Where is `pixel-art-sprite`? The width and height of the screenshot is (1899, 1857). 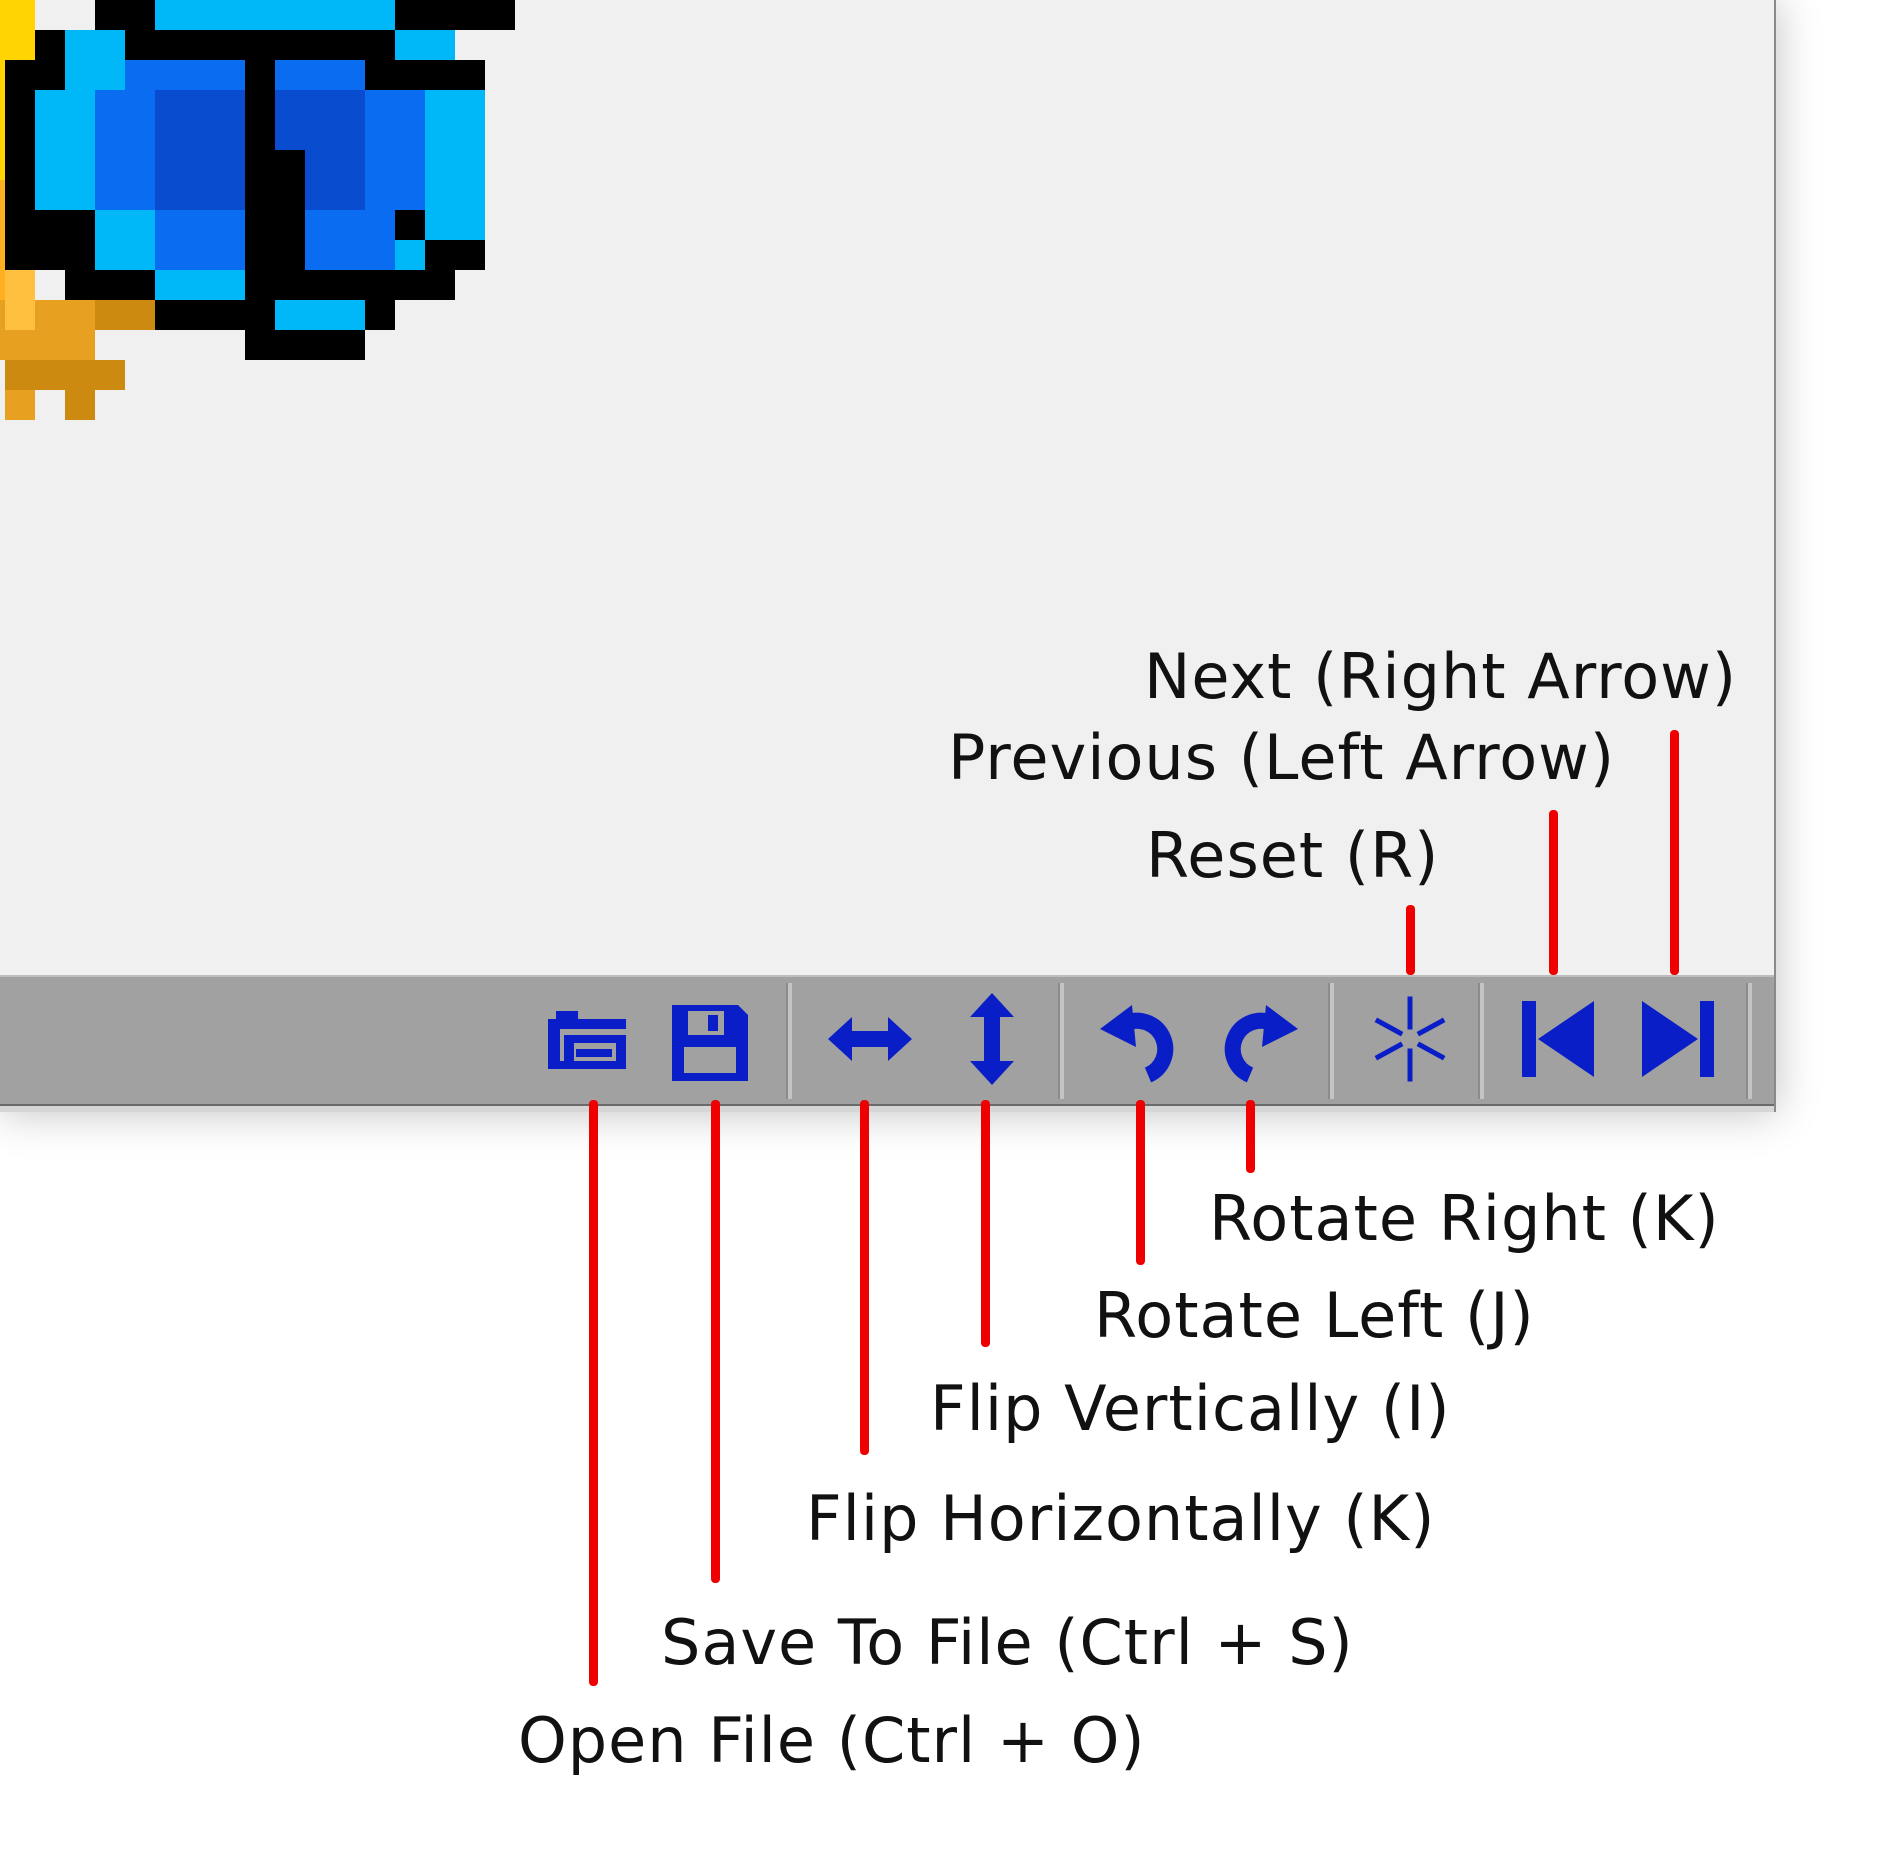 pixel-art-sprite is located at coordinates (257, 210).